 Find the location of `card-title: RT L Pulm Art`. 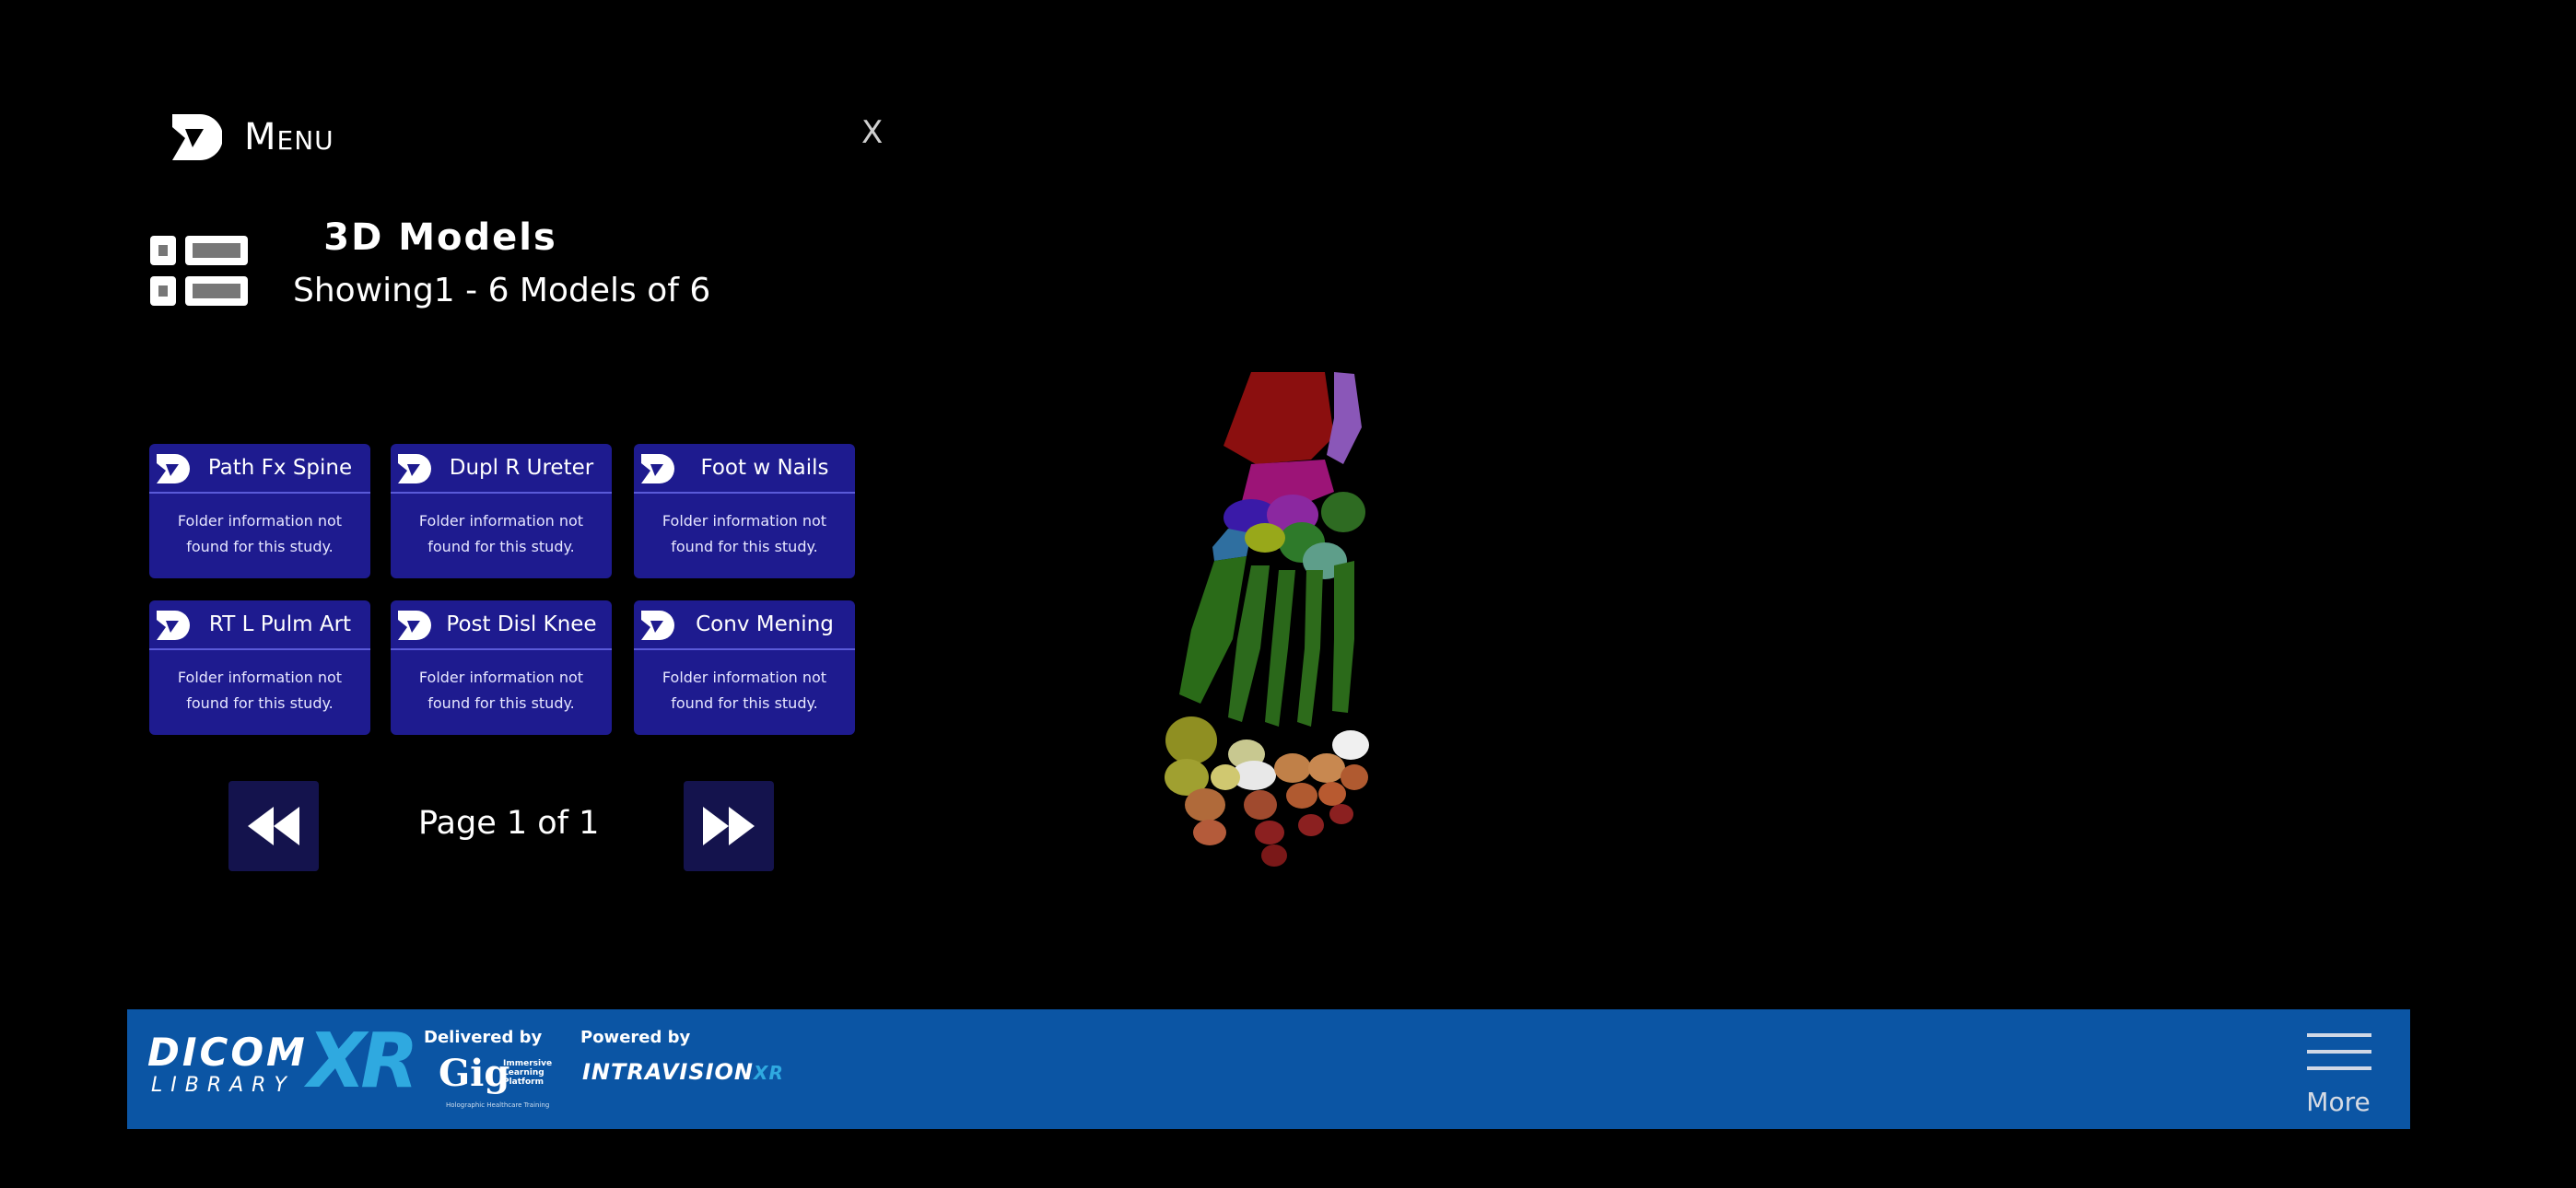

card-title: RT L Pulm Art is located at coordinates (280, 624).